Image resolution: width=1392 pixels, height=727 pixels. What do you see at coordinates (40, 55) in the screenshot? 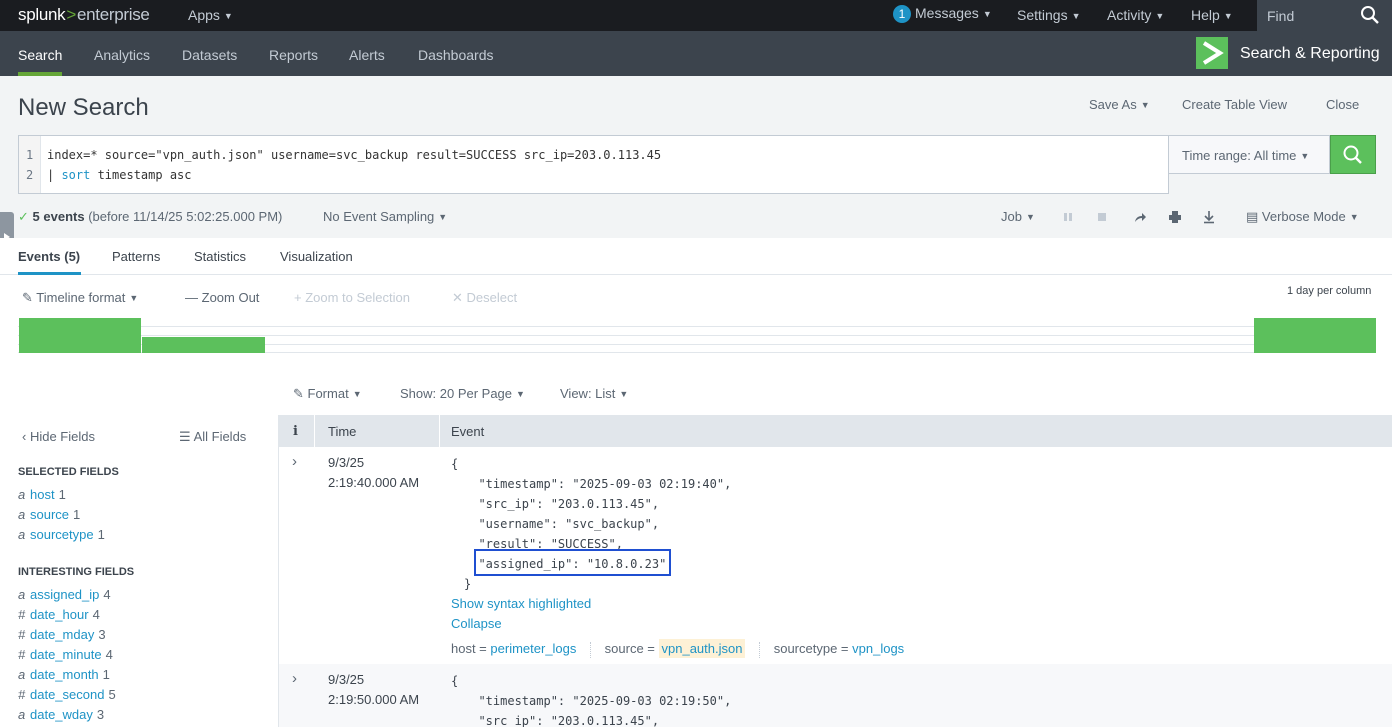
I see `nav-search: Search` at bounding box center [40, 55].